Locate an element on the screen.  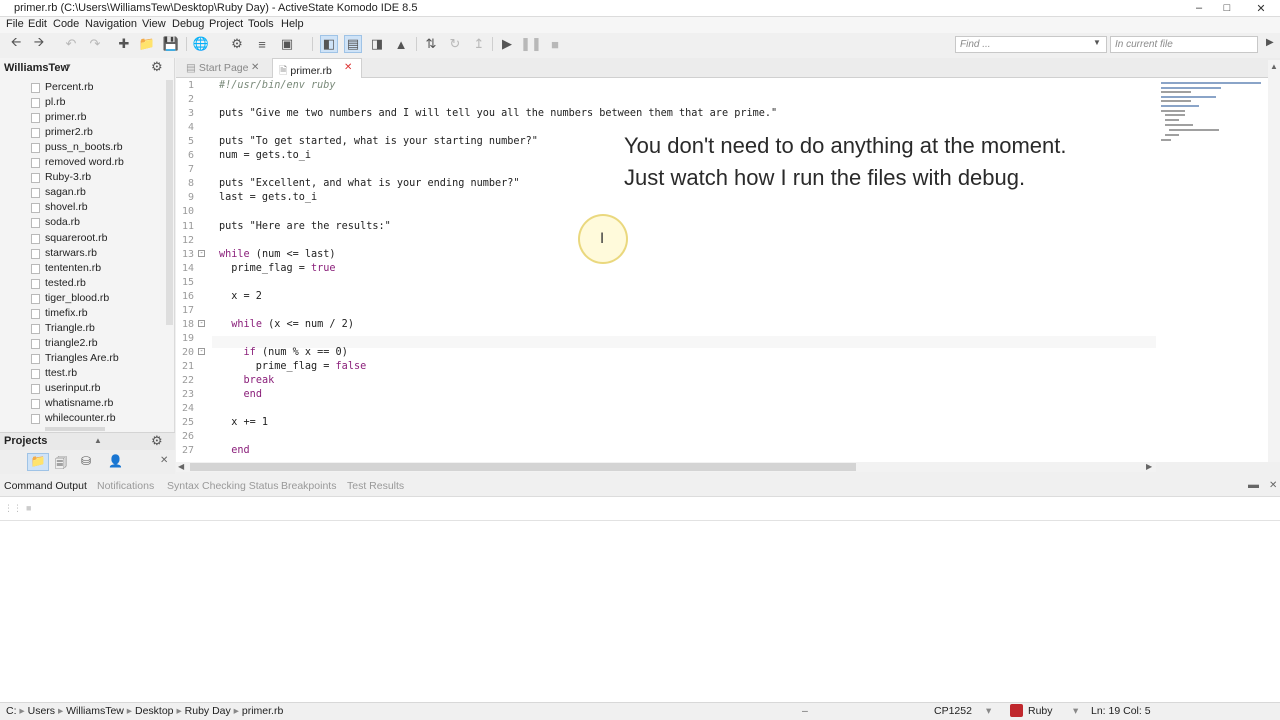
file-item: timefix.rb is located at coordinates (66, 313).